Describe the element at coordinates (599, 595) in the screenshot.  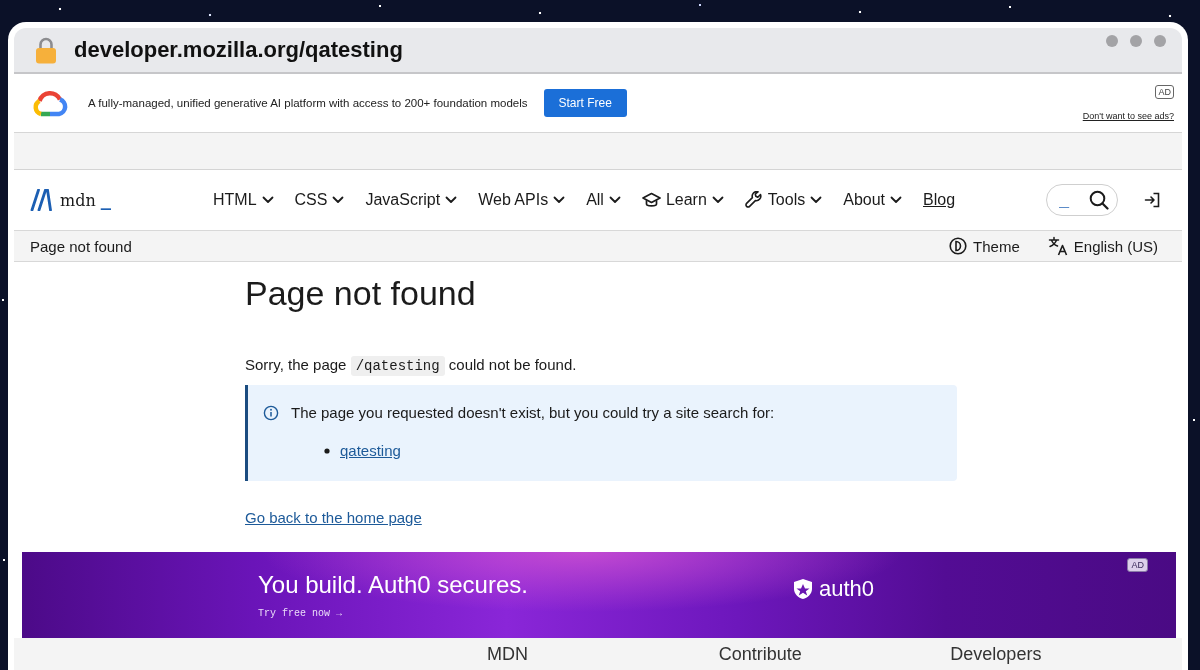
I see `auth0-ad-banner: You build. Auth0 secures. Try free now → auth0 AD` at that location.